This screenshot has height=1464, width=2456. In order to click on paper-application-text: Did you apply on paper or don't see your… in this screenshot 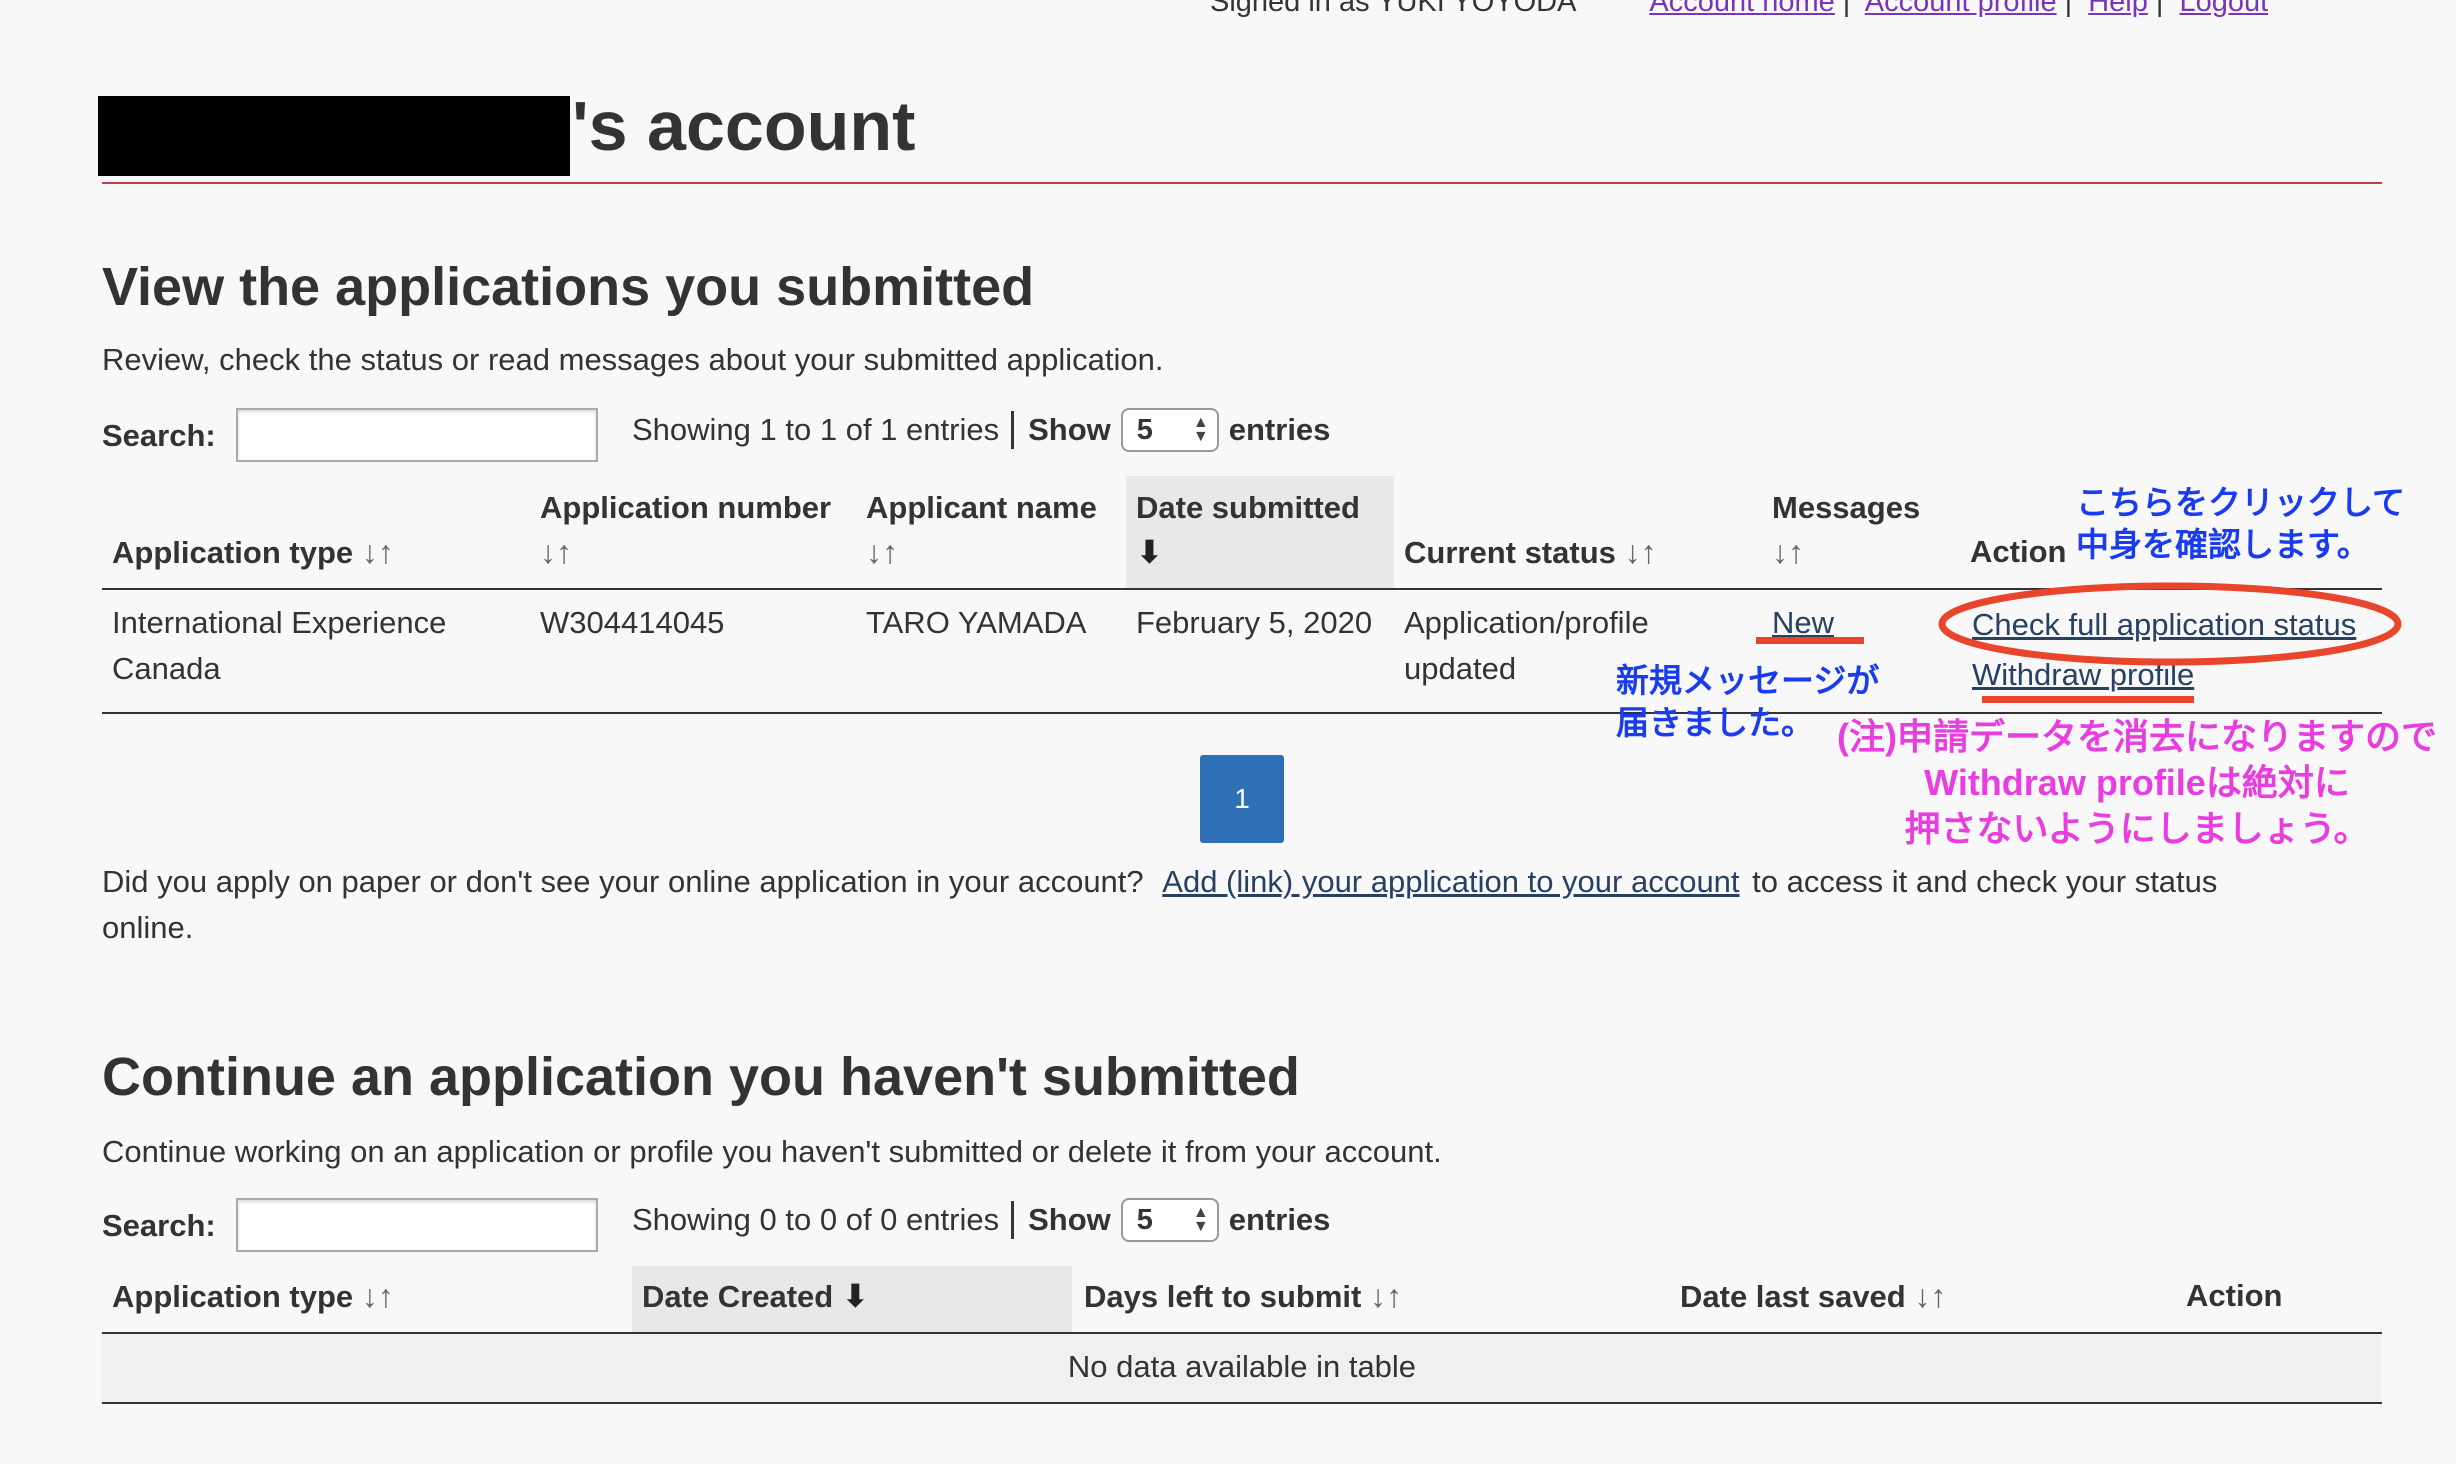, I will do `click(1159, 882)`.